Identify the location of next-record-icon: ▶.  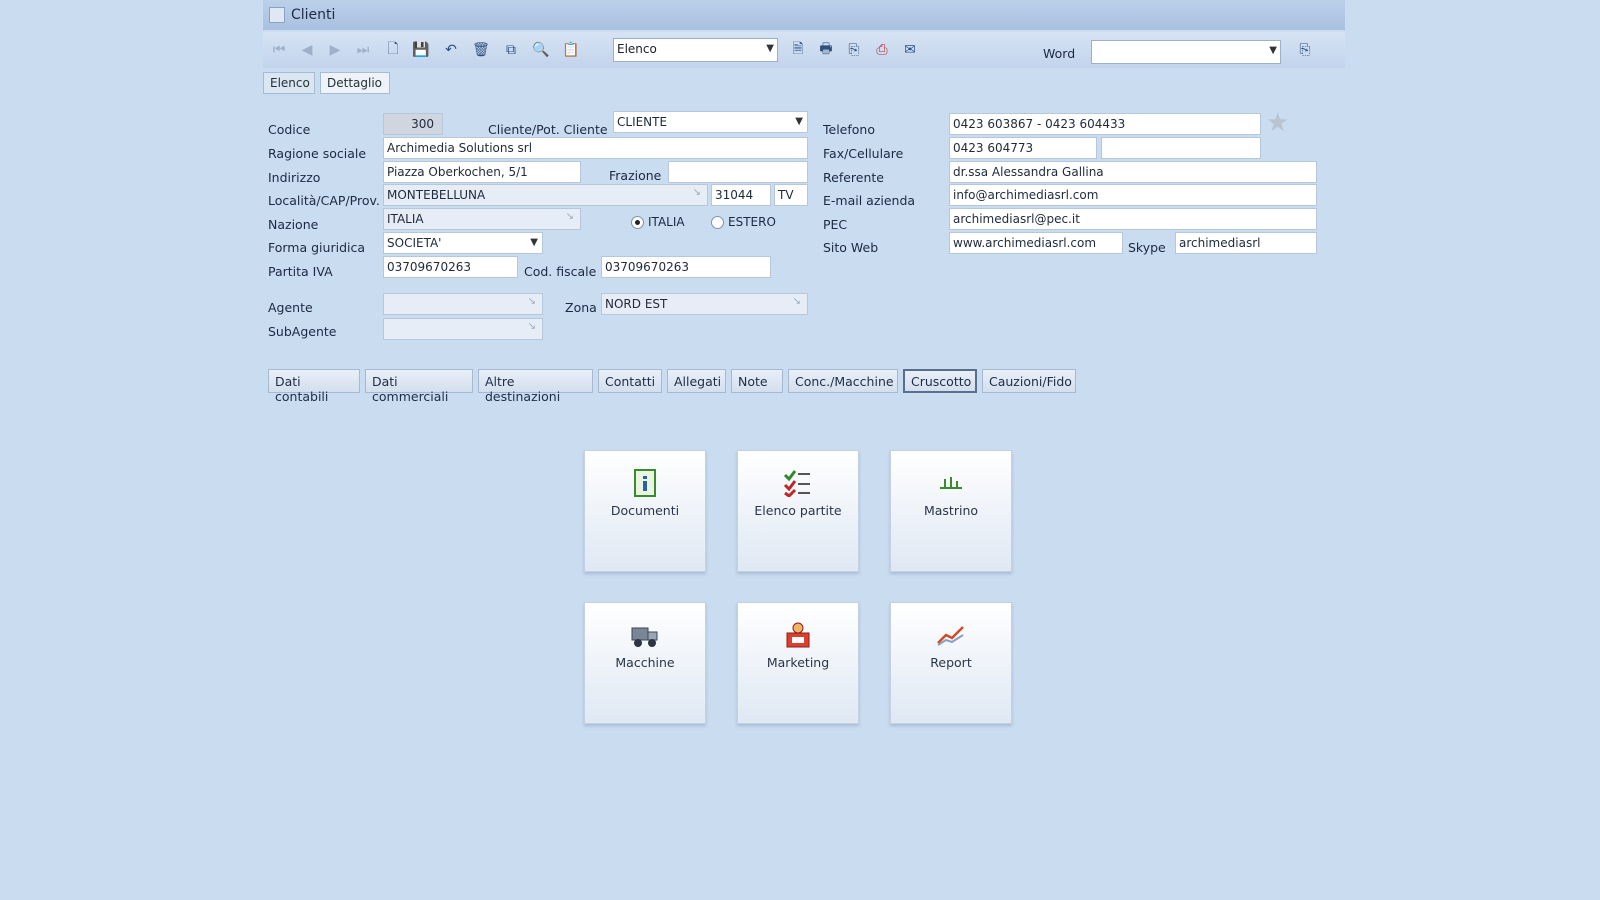
(335, 50).